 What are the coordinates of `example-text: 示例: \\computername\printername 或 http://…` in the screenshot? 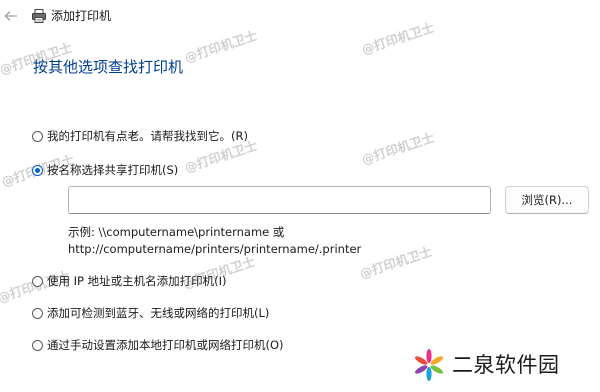 It's located at (214, 241).